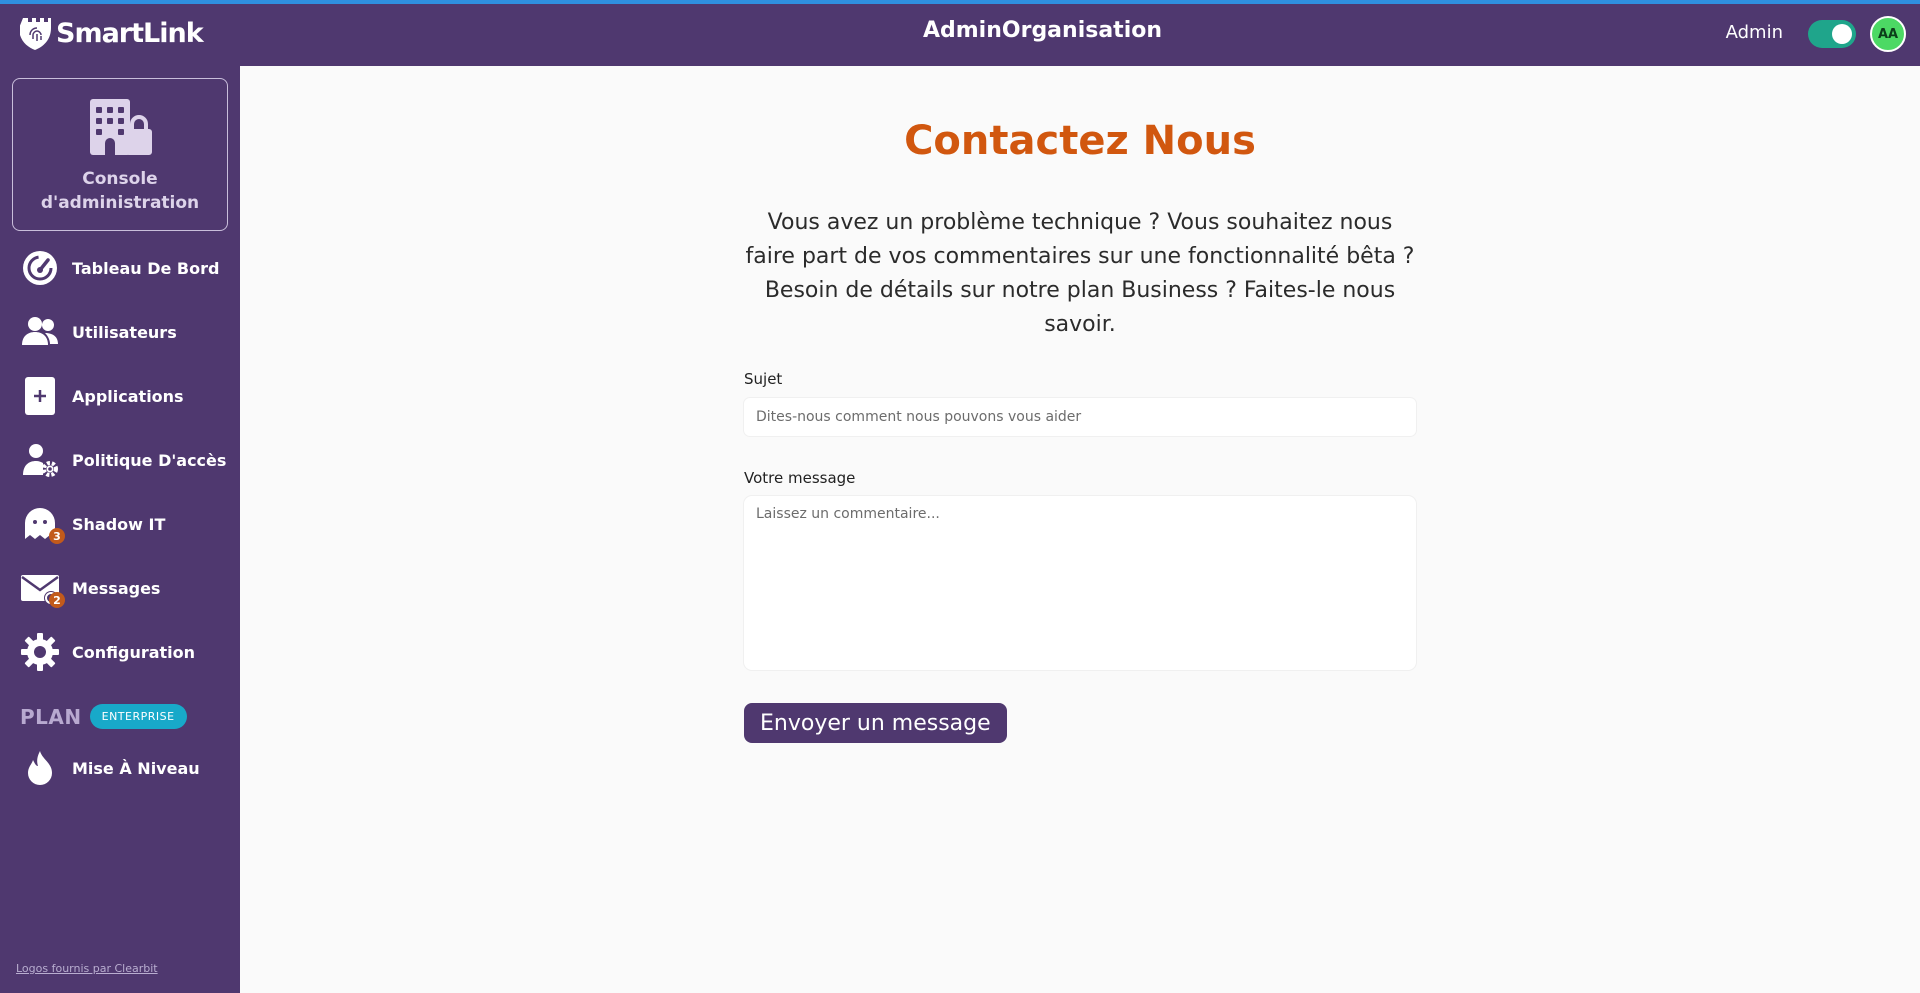 The width and height of the screenshot is (1920, 993). I want to click on sidebar-item-label: Utilisateurs, so click(124, 332).